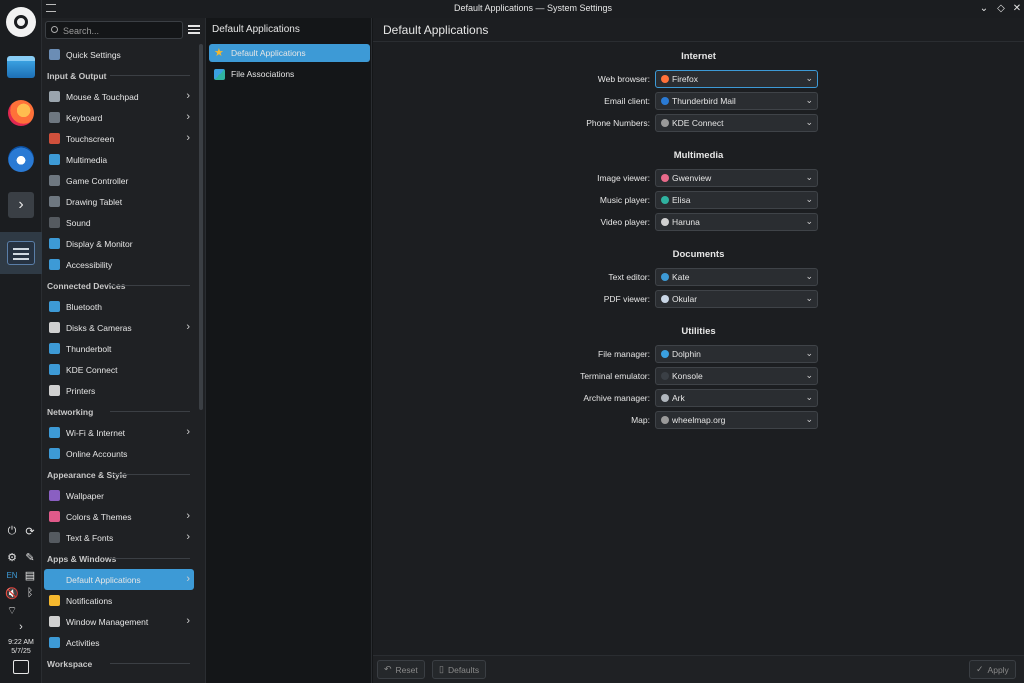  What do you see at coordinates (119, 537) in the screenshot?
I see `sidebar-item-text-fonts: Text & Fonts ›` at bounding box center [119, 537].